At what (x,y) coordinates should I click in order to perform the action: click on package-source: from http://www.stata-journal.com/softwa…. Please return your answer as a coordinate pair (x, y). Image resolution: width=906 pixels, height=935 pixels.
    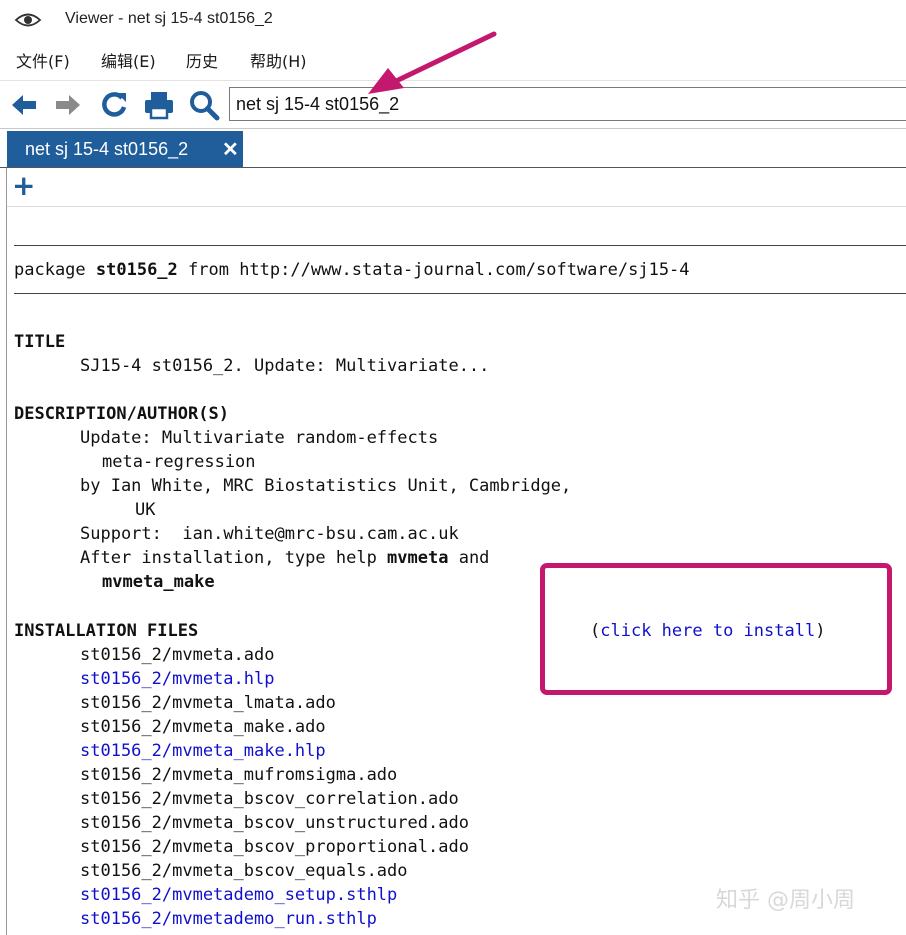
    Looking at the image, I should click on (433, 270).